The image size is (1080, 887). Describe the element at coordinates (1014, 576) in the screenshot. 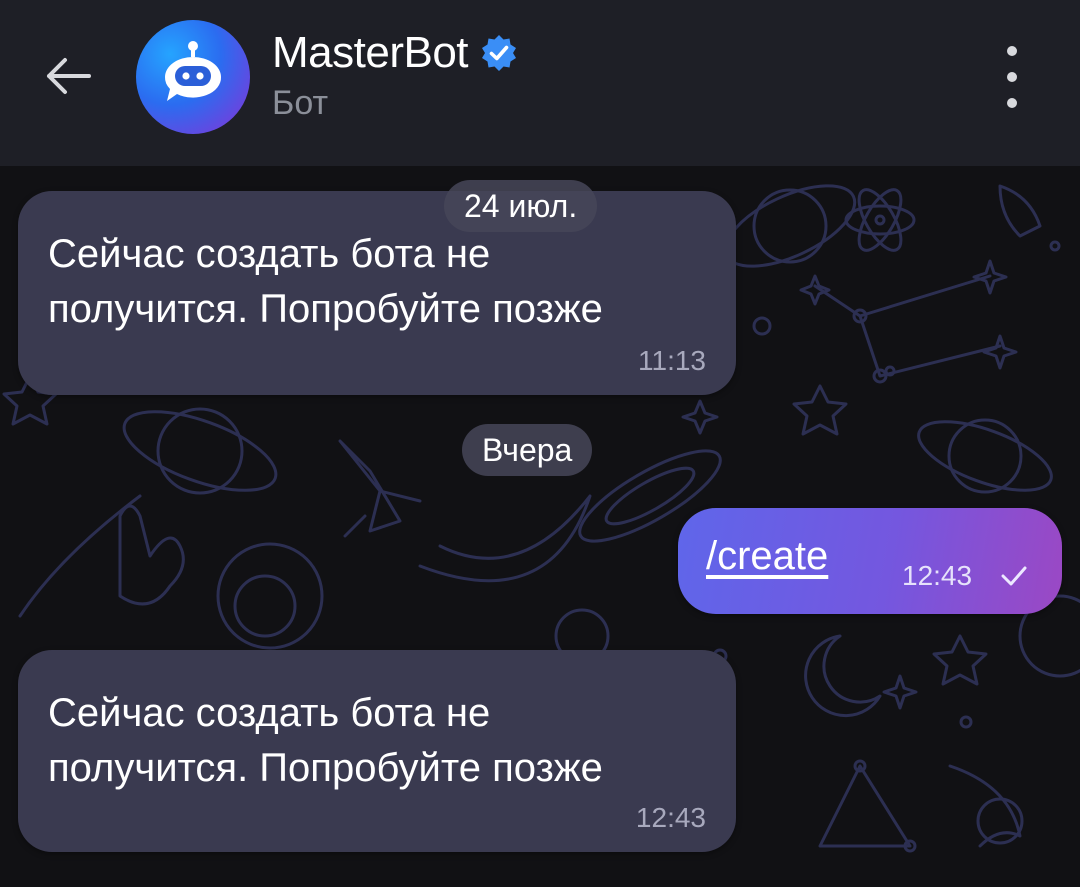

I see `sent-check-icon` at that location.